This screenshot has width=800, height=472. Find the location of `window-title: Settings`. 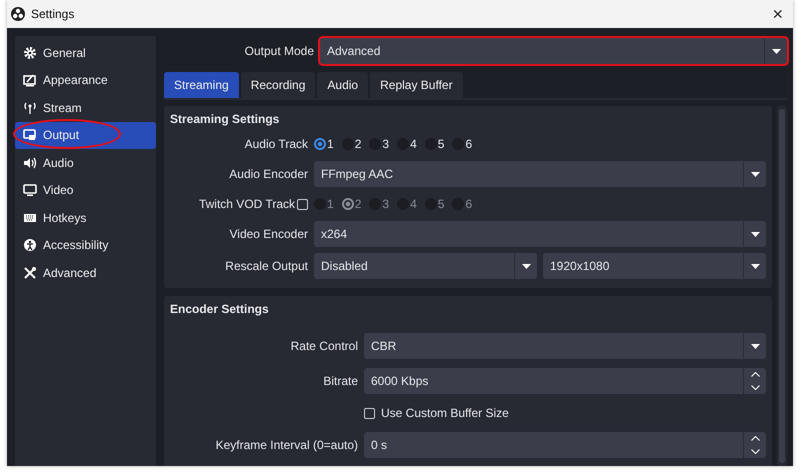

window-title: Settings is located at coordinates (53, 14).